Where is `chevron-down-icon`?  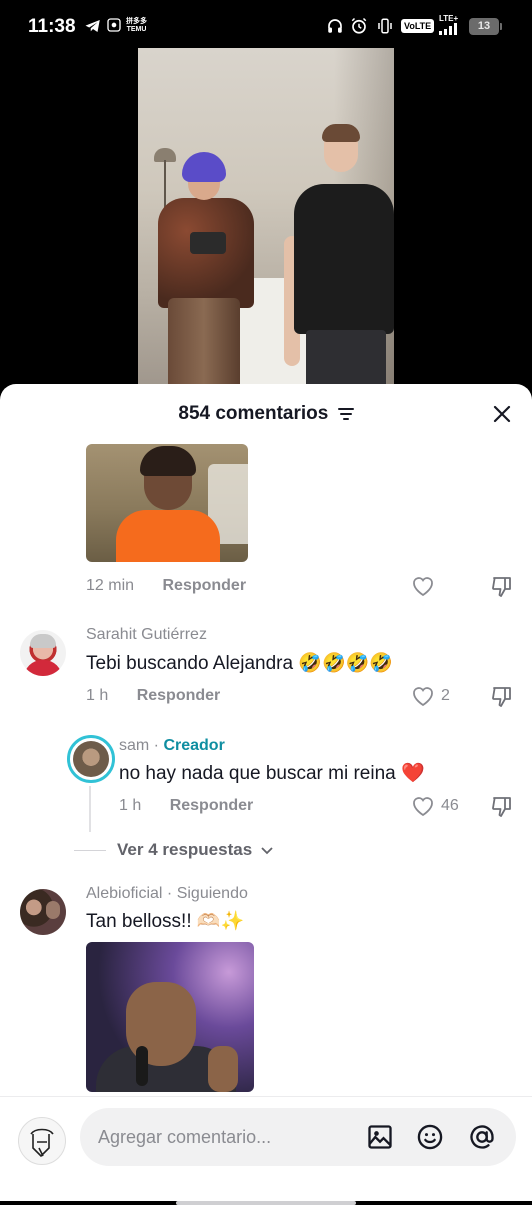
chevron-down-icon is located at coordinates (267, 850).